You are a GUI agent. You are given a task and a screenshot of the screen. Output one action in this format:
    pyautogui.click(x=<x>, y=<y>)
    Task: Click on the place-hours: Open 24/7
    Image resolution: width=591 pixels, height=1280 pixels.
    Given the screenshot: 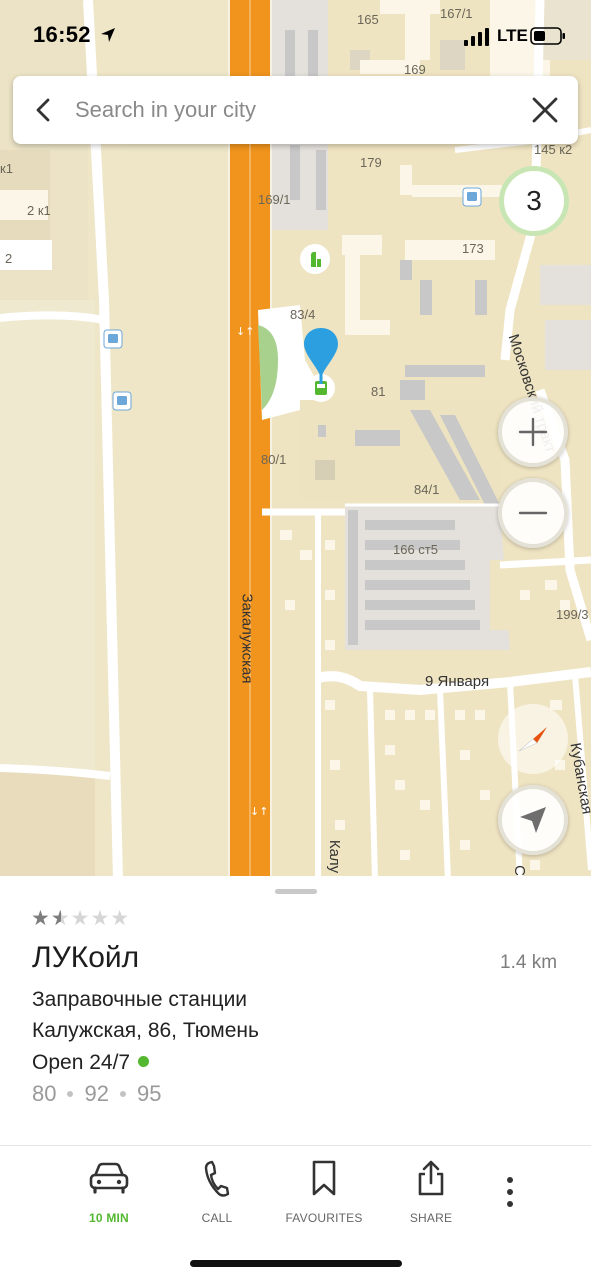 What is the action you would take?
    pyautogui.click(x=91, y=1063)
    